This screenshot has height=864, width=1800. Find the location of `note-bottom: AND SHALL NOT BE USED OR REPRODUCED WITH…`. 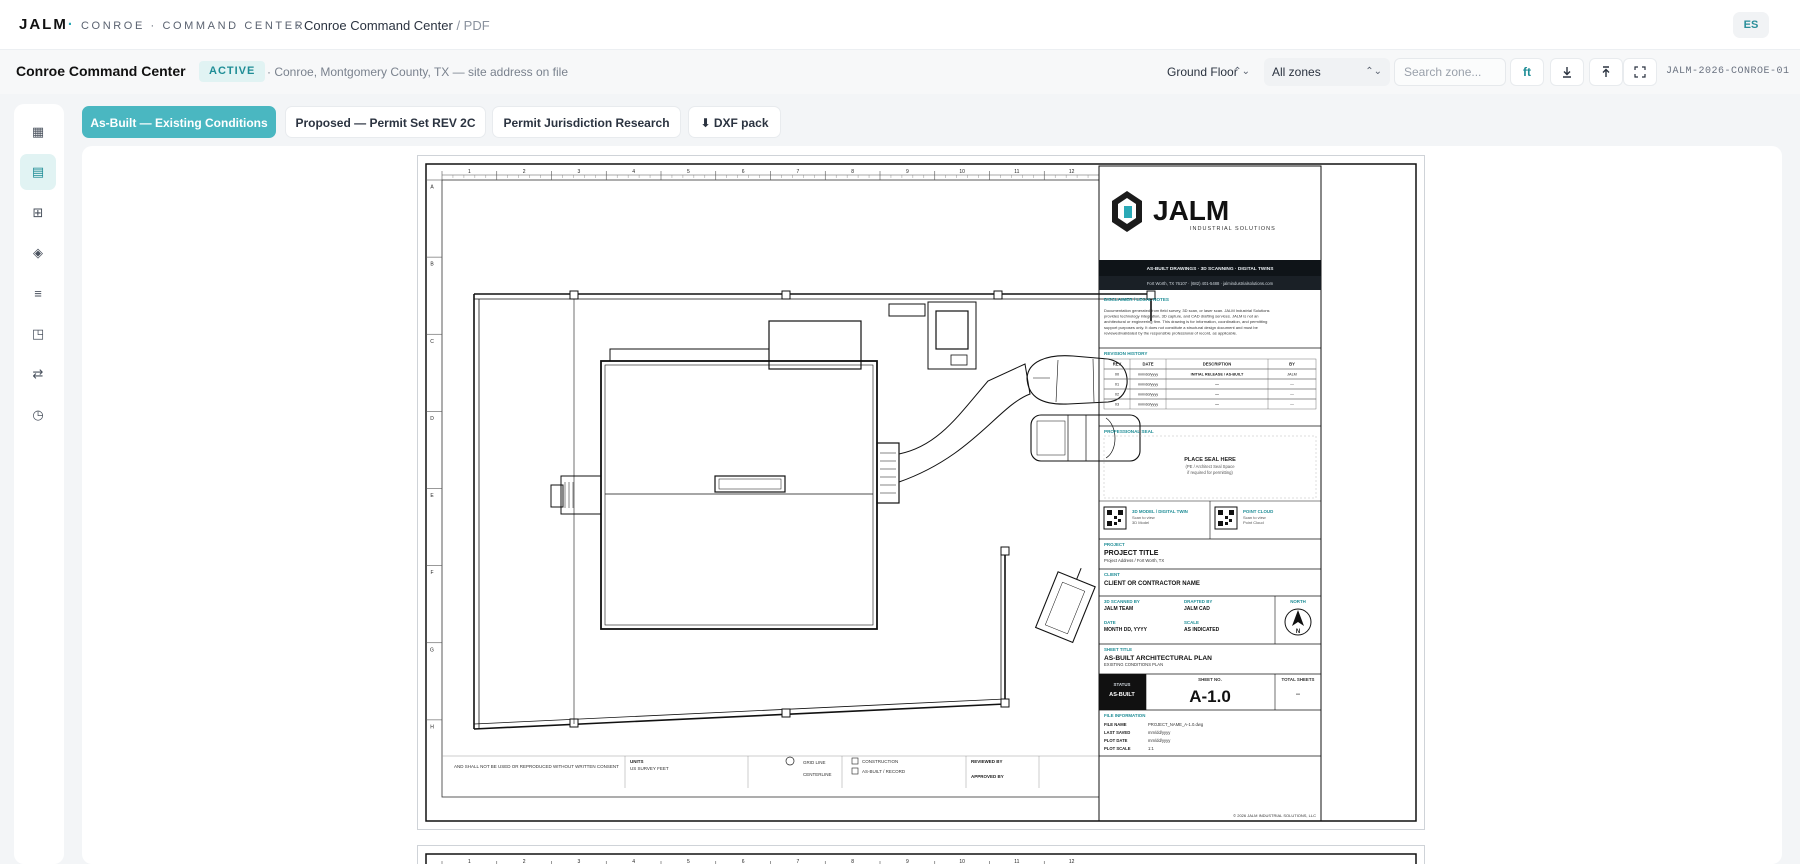

note-bottom: AND SHALL NOT BE USED OR REPRODUCED WITH… is located at coordinates (536, 766).